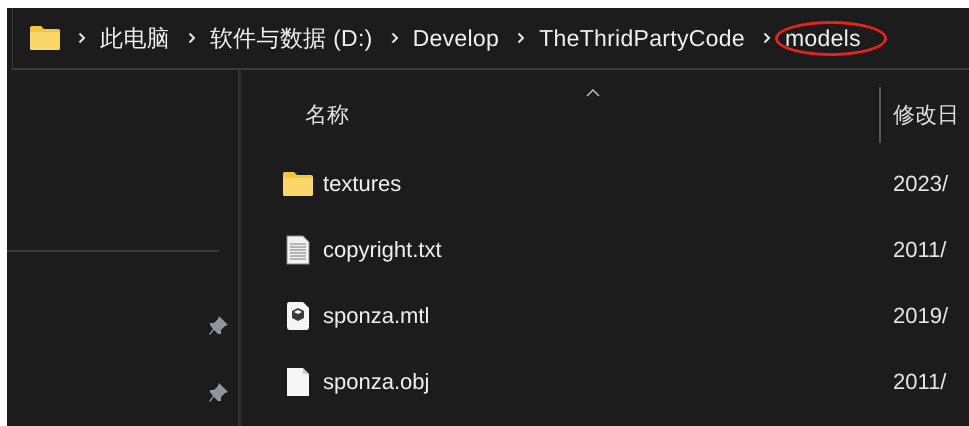  Describe the element at coordinates (376, 382) in the screenshot. I see `file-name: sponza.obj` at that location.